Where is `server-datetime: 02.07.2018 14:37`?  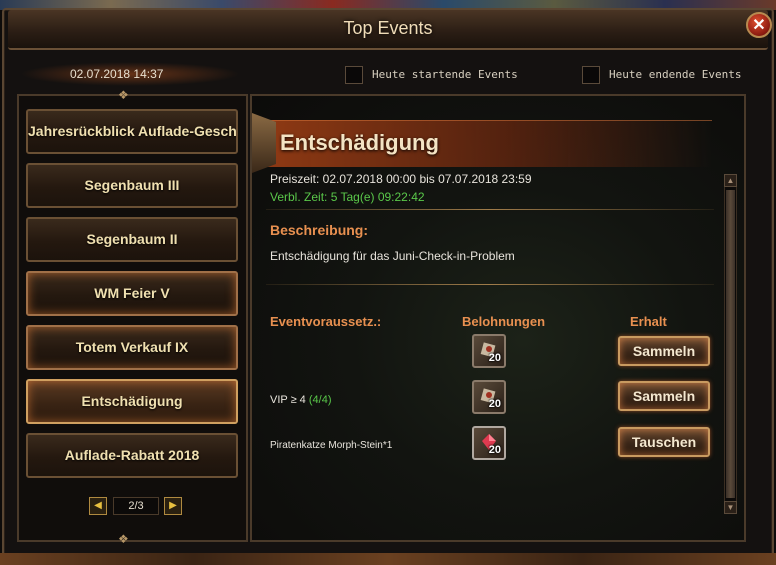 server-datetime: 02.07.2018 14:37 is located at coordinates (117, 74).